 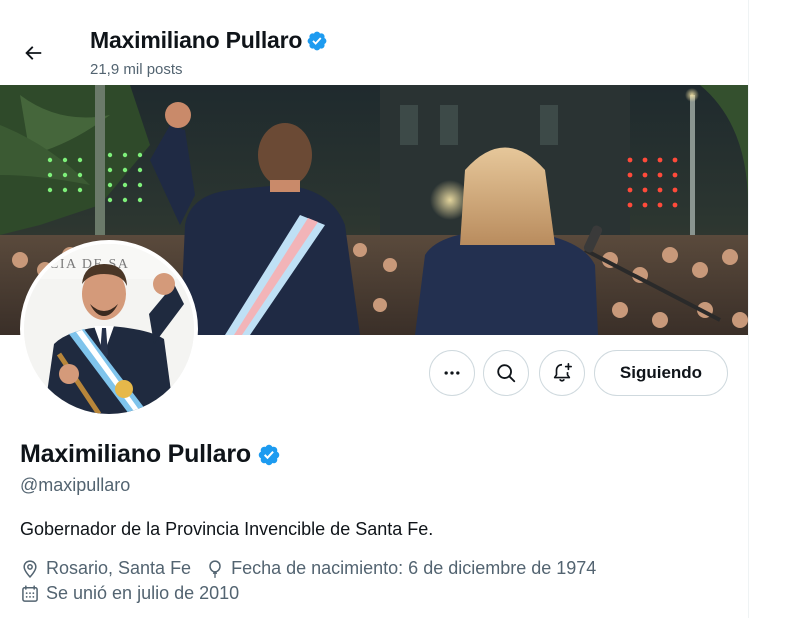 I want to click on joined-item: Se unió en julio de 2010, so click(x=129, y=593).